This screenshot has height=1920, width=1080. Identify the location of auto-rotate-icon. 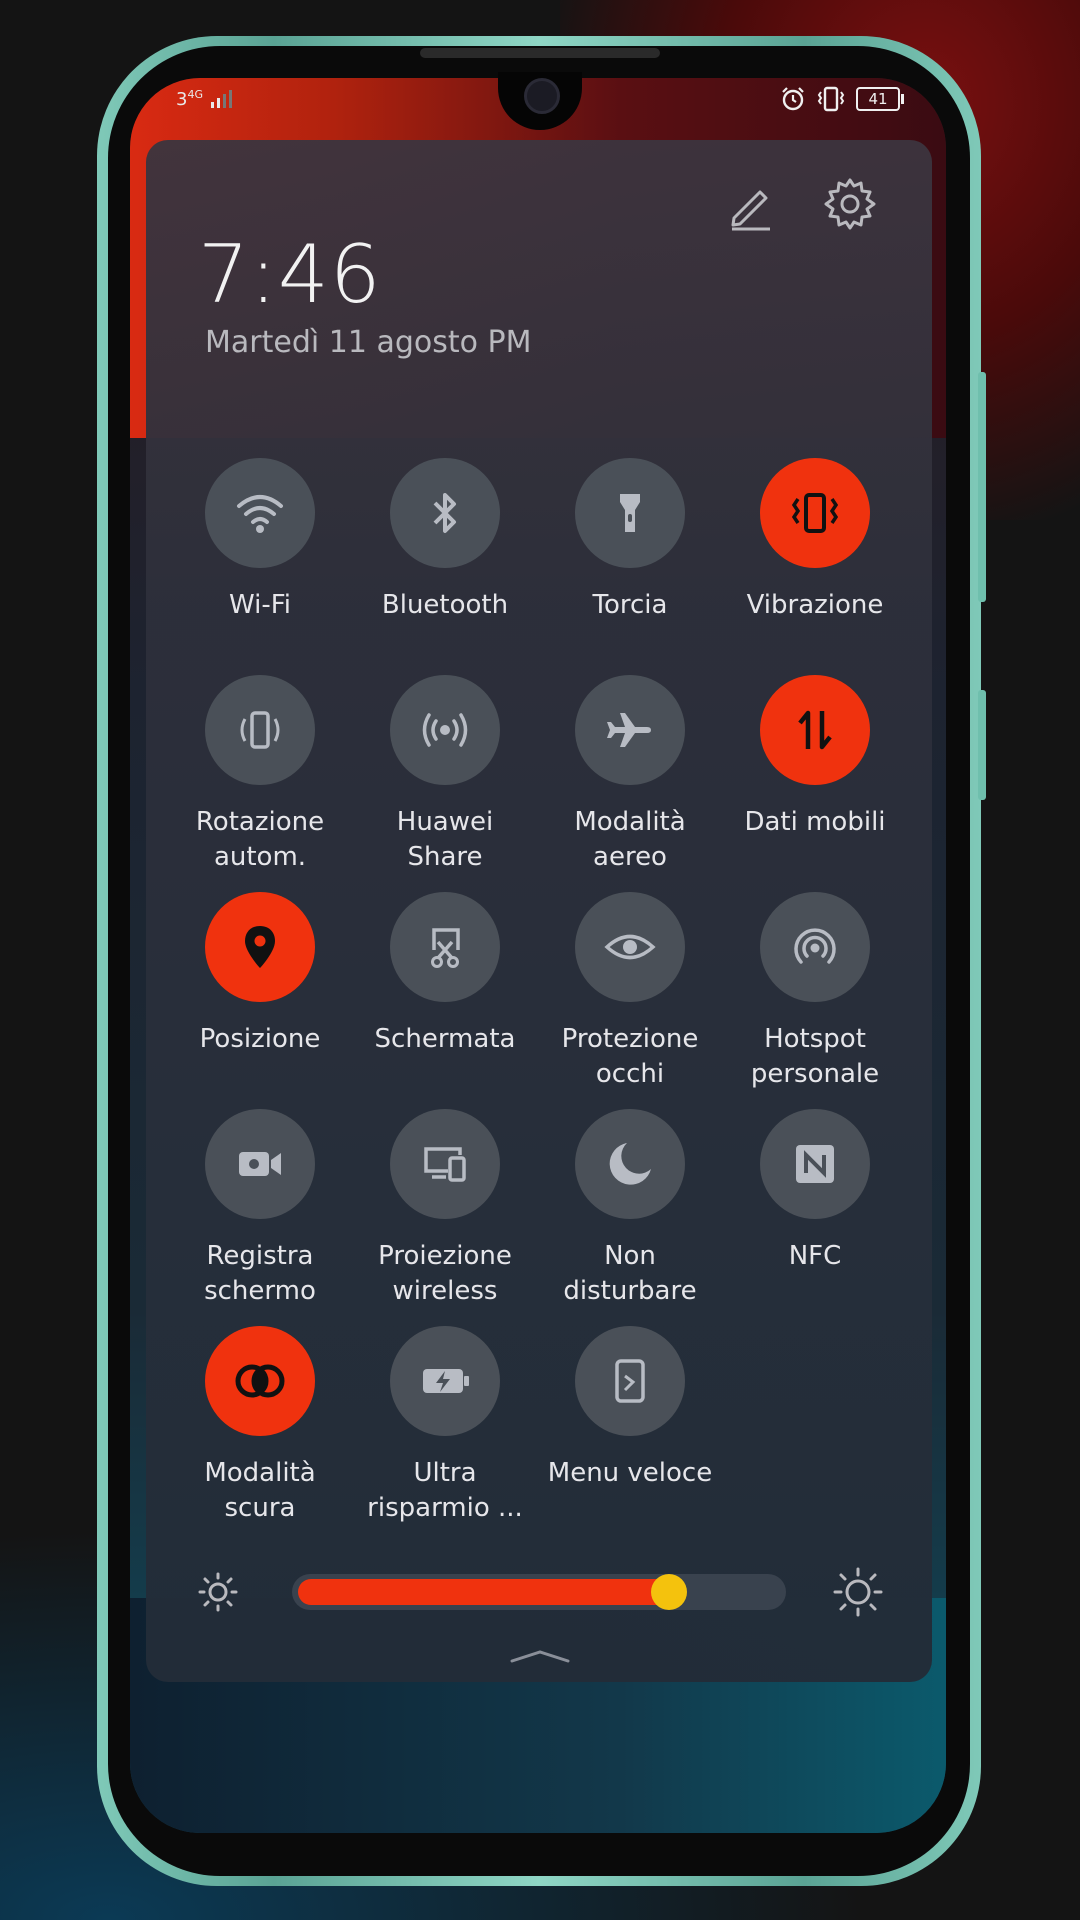
(260, 730).